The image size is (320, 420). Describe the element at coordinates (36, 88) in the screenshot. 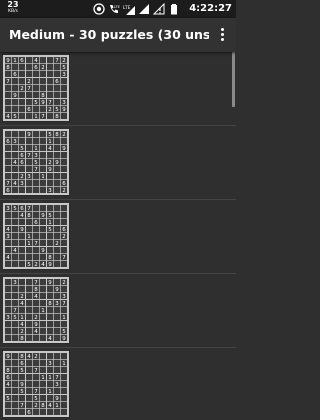

I see `puzzle-thumbnail: 91647286256372627985973625945178` at that location.